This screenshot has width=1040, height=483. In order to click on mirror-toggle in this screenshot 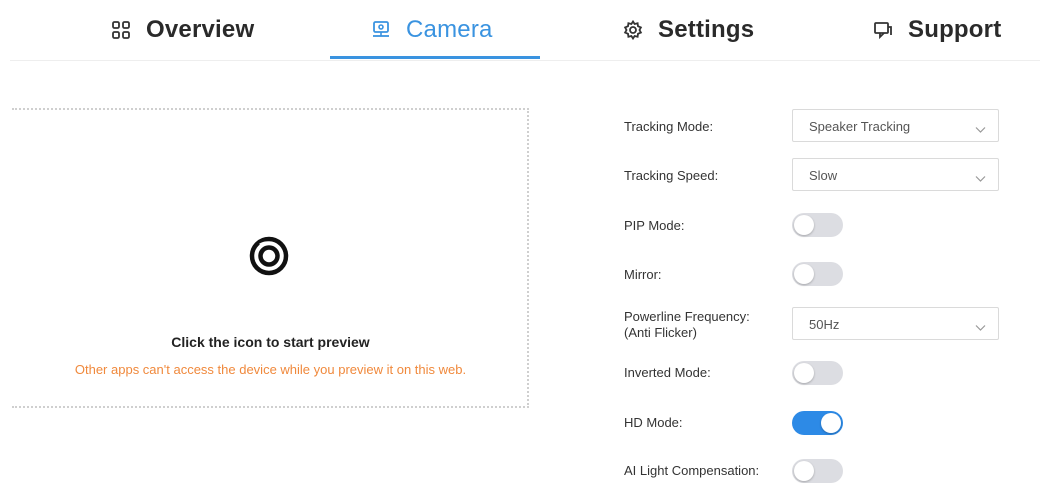, I will do `click(817, 274)`.